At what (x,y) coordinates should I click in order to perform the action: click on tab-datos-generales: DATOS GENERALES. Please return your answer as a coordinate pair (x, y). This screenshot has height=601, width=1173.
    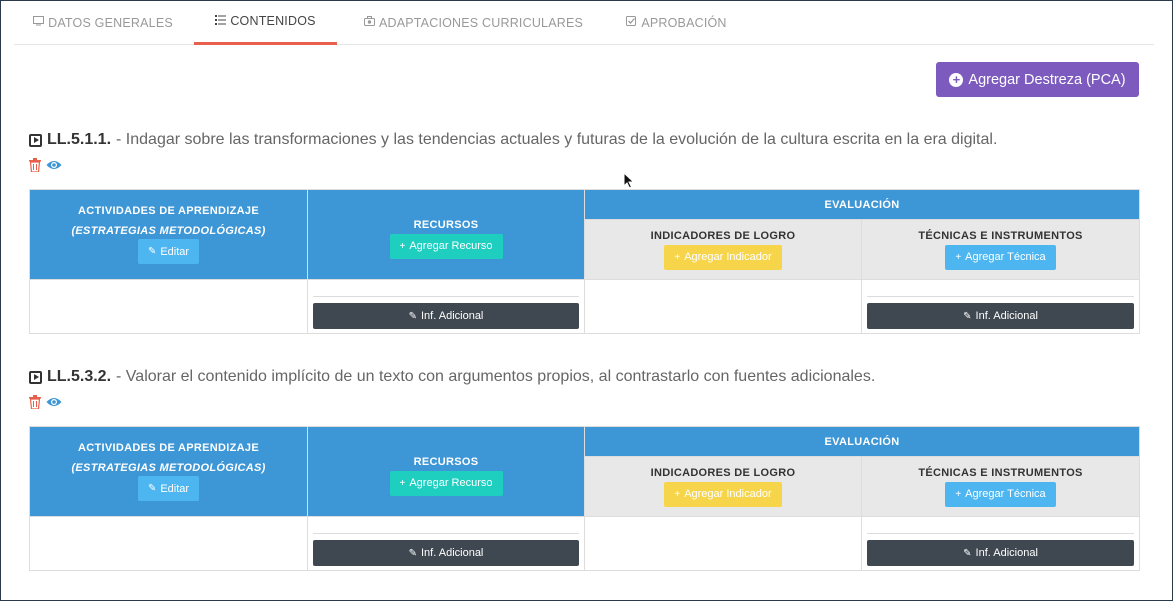
    Looking at the image, I should click on (103, 22).